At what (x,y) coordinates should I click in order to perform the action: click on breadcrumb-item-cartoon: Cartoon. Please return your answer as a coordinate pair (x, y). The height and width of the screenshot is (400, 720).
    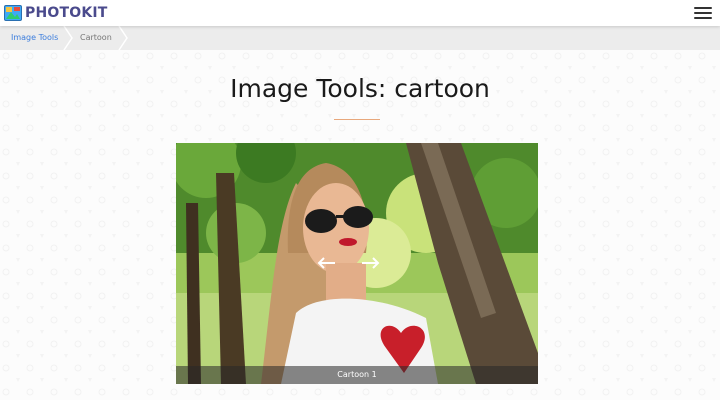
    Looking at the image, I should click on (96, 37).